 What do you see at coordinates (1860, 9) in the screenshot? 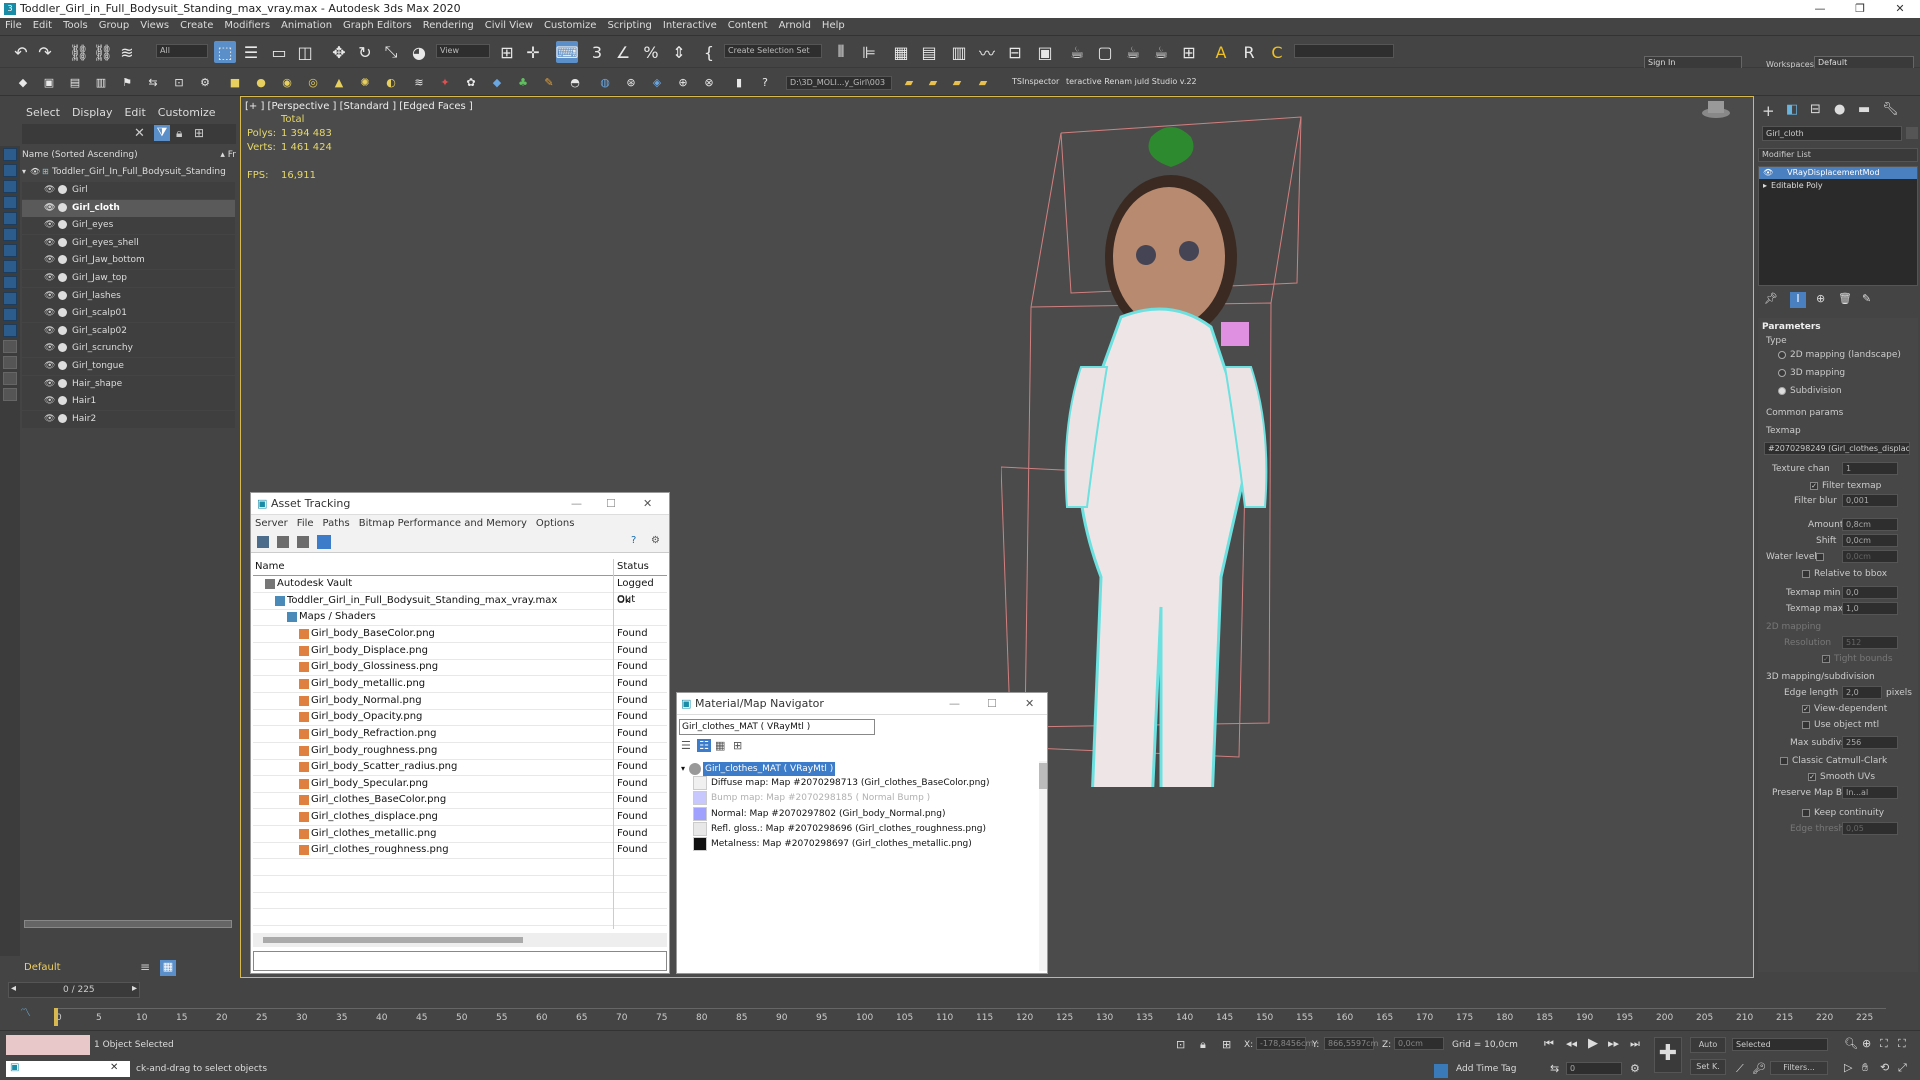
I see `maximize-button: ❐` at bounding box center [1860, 9].